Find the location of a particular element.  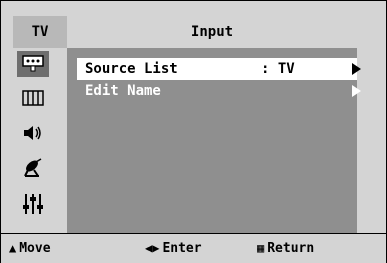

sidebar-item-input is located at coordinates (33, 64).